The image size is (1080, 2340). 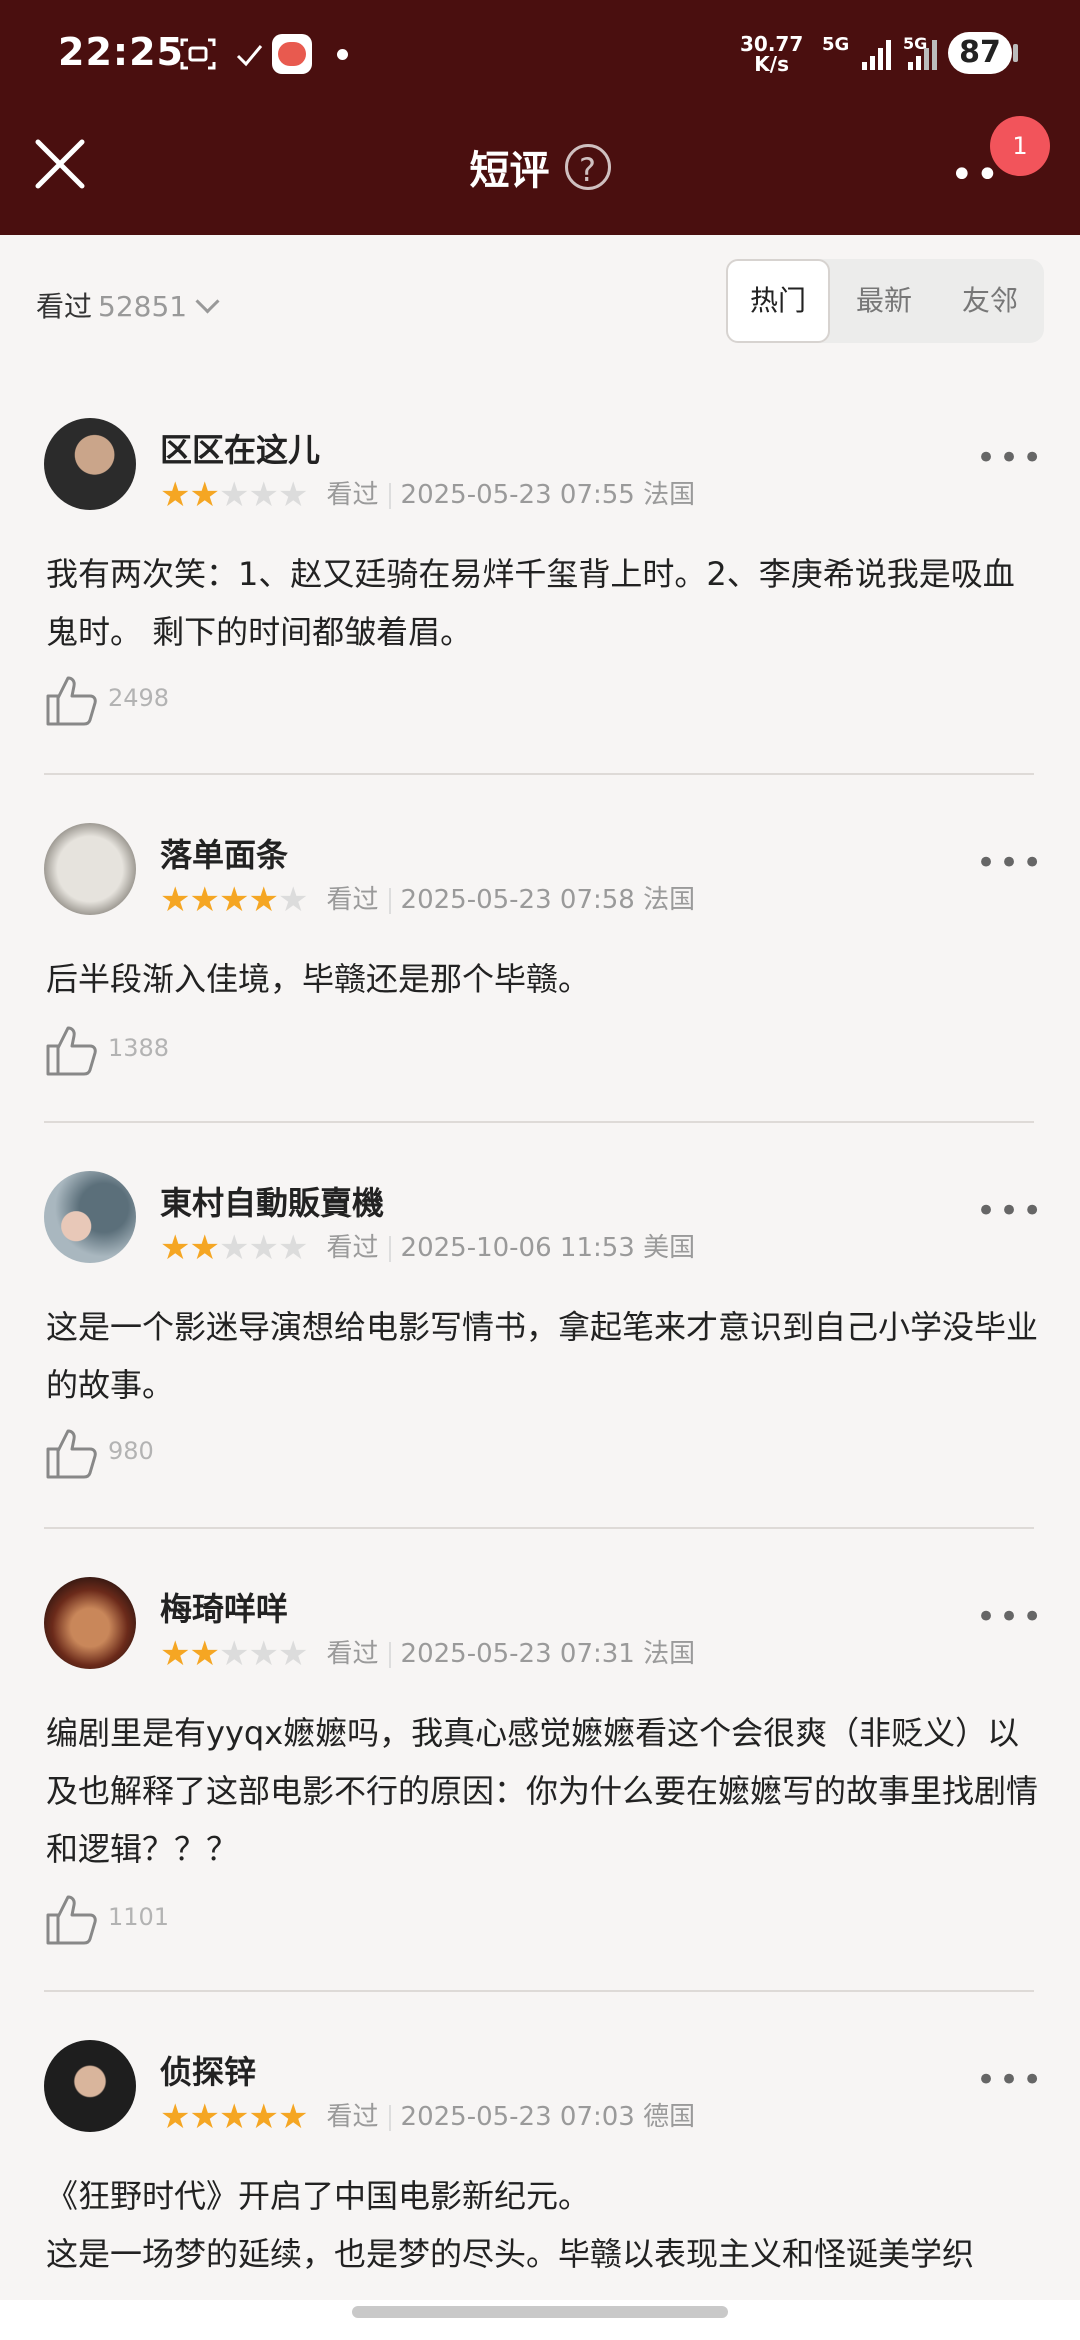 I want to click on tab-latest: 最新, so click(x=884, y=301).